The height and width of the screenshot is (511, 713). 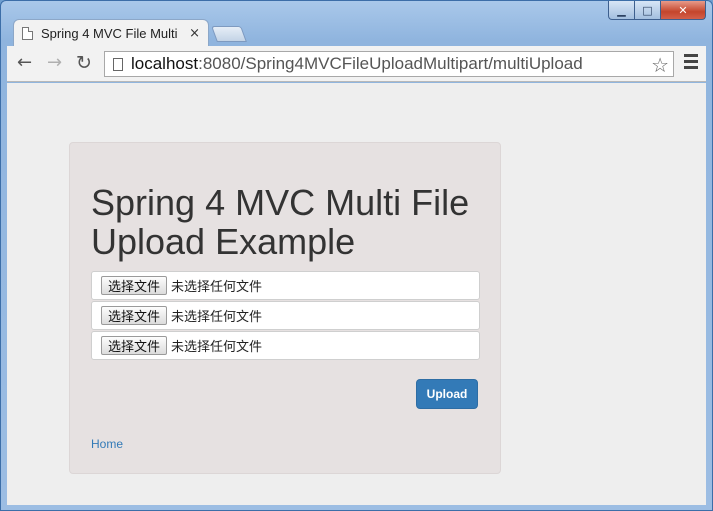 I want to click on url-host: localhost, so click(x=165, y=63).